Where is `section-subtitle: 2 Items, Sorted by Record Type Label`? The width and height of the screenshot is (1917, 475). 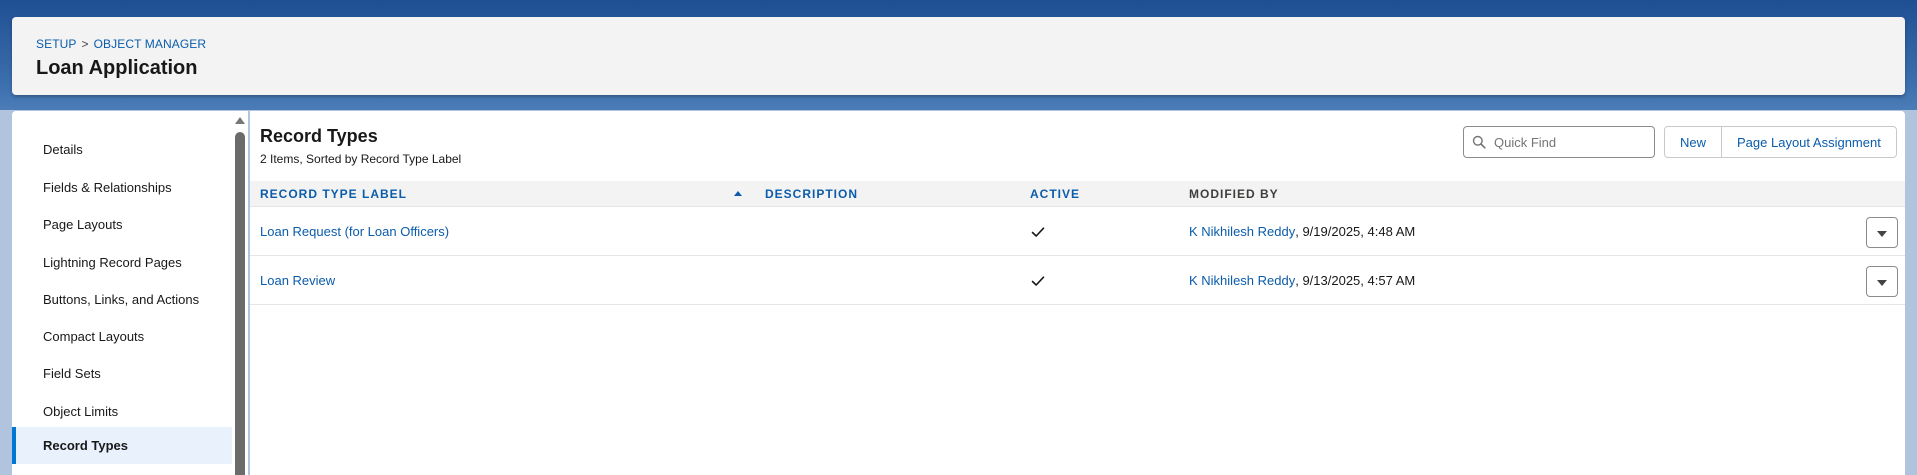 section-subtitle: 2 Items, Sorted by Record Type Label is located at coordinates (361, 159).